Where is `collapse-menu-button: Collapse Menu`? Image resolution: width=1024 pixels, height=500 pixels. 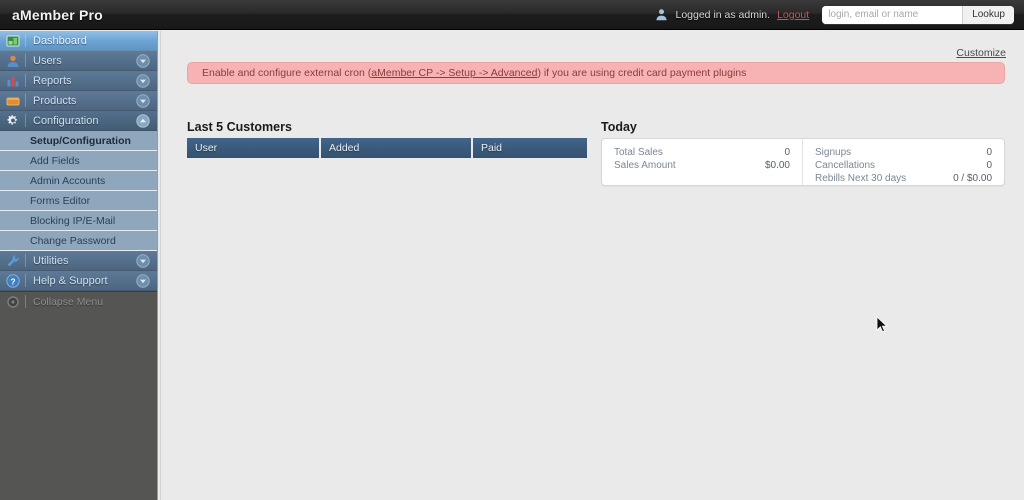
collapse-menu-button: Collapse Menu is located at coordinates (78, 301).